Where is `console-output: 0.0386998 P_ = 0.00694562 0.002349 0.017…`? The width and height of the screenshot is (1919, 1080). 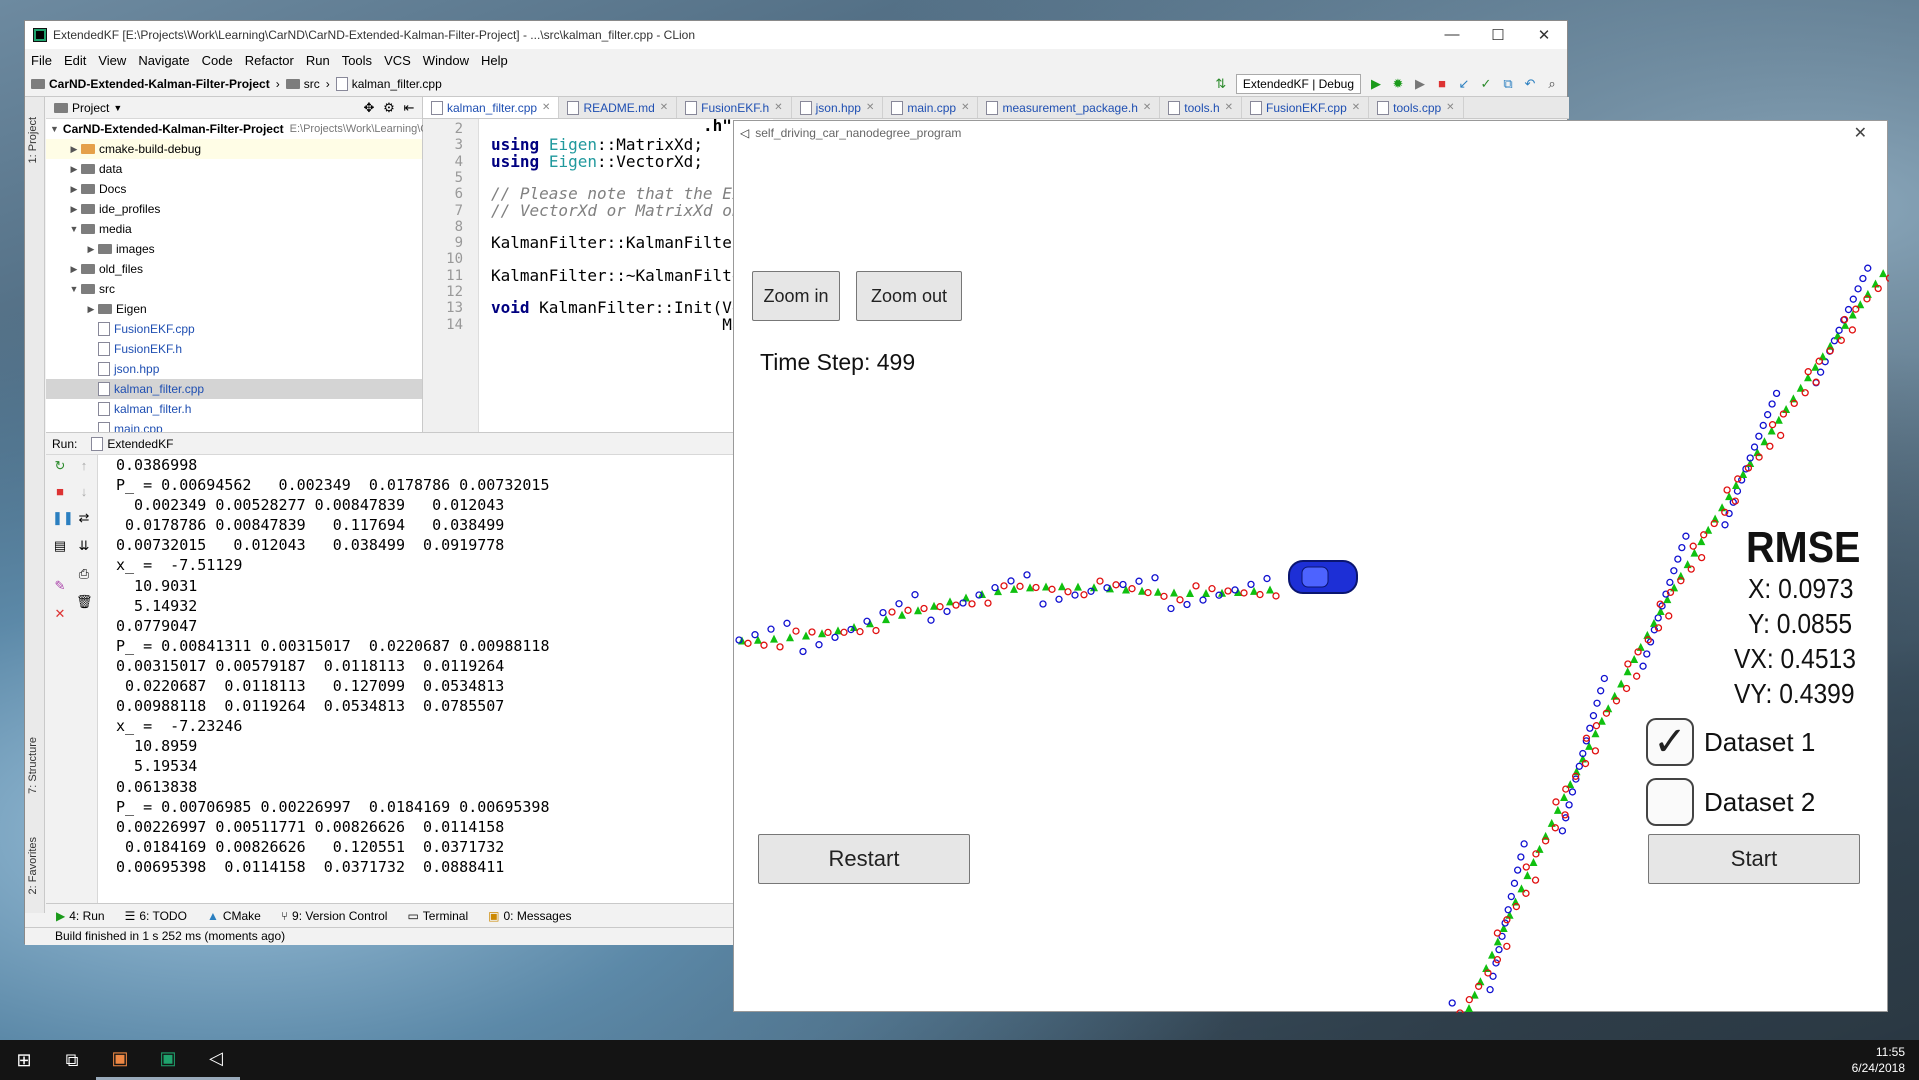
console-output: 0.0386998 P_ = 0.00694562 0.002349 0.017… is located at coordinates (332, 666).